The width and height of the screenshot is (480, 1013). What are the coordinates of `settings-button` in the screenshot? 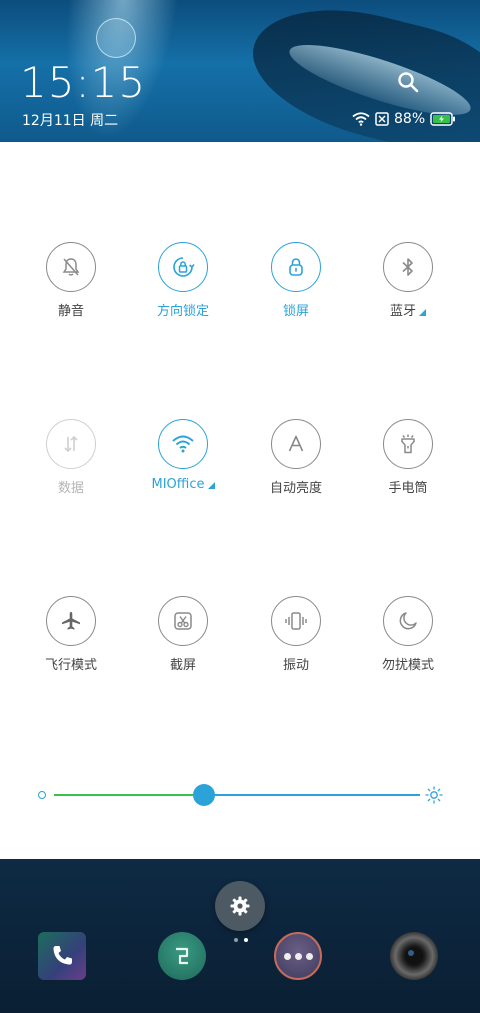 It's located at (240, 906).